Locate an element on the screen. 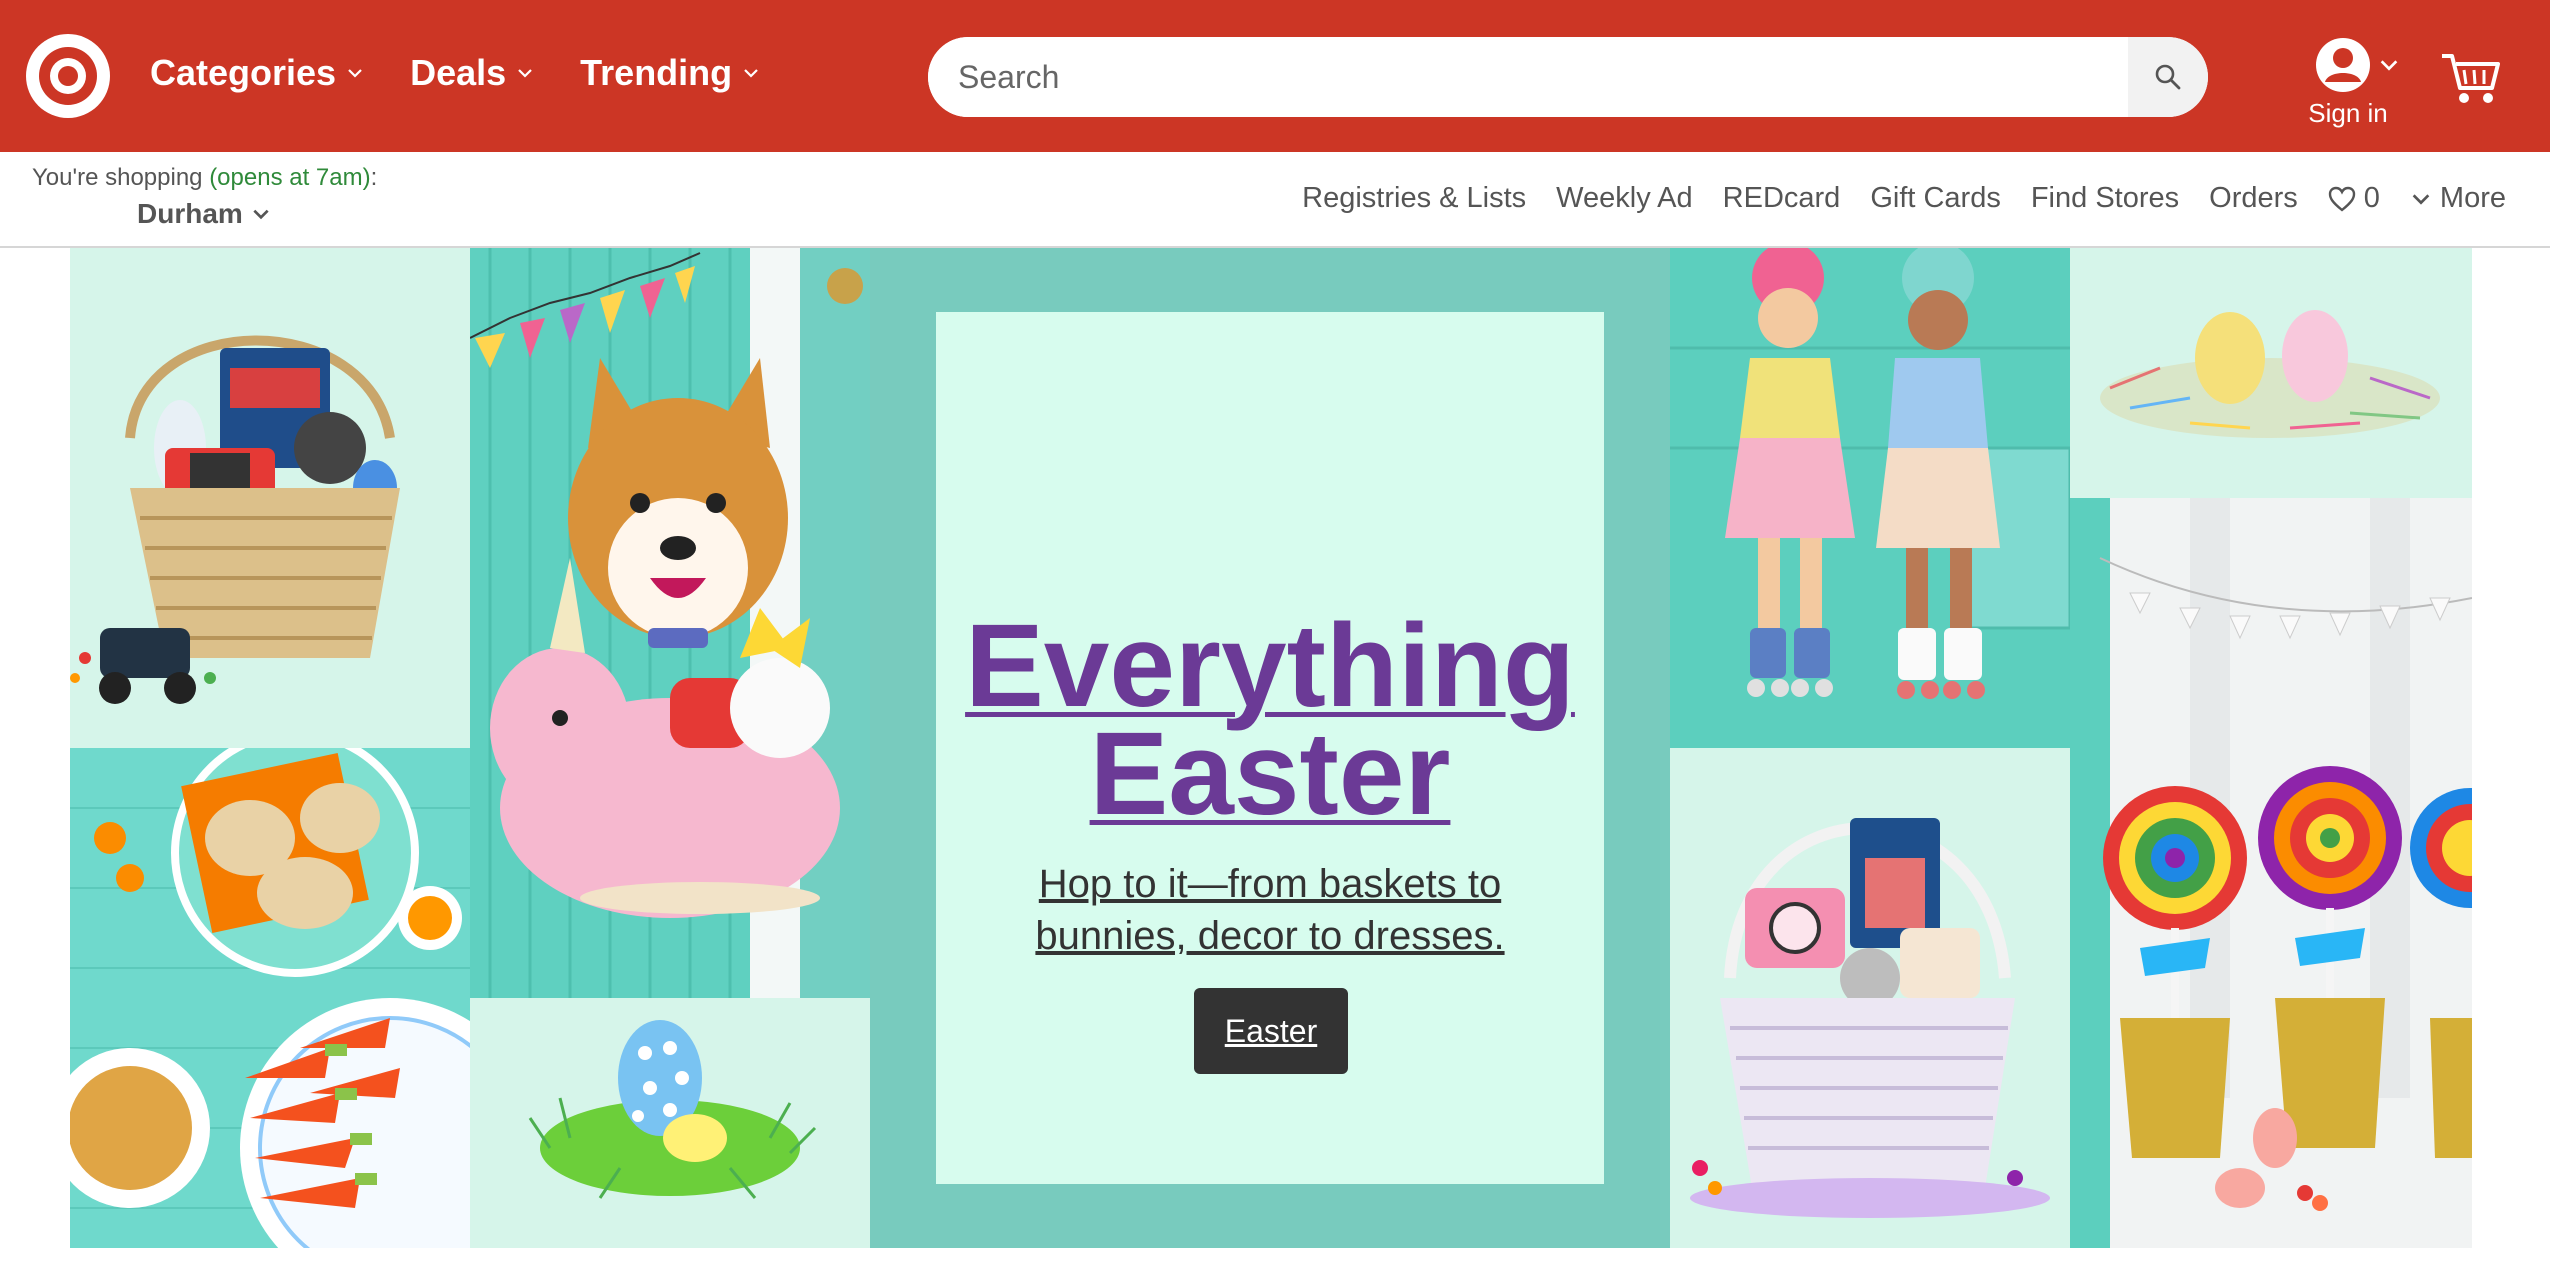 The height and width of the screenshot is (1278, 2550). corgi-unicorn-illustration is located at coordinates (670, 623).